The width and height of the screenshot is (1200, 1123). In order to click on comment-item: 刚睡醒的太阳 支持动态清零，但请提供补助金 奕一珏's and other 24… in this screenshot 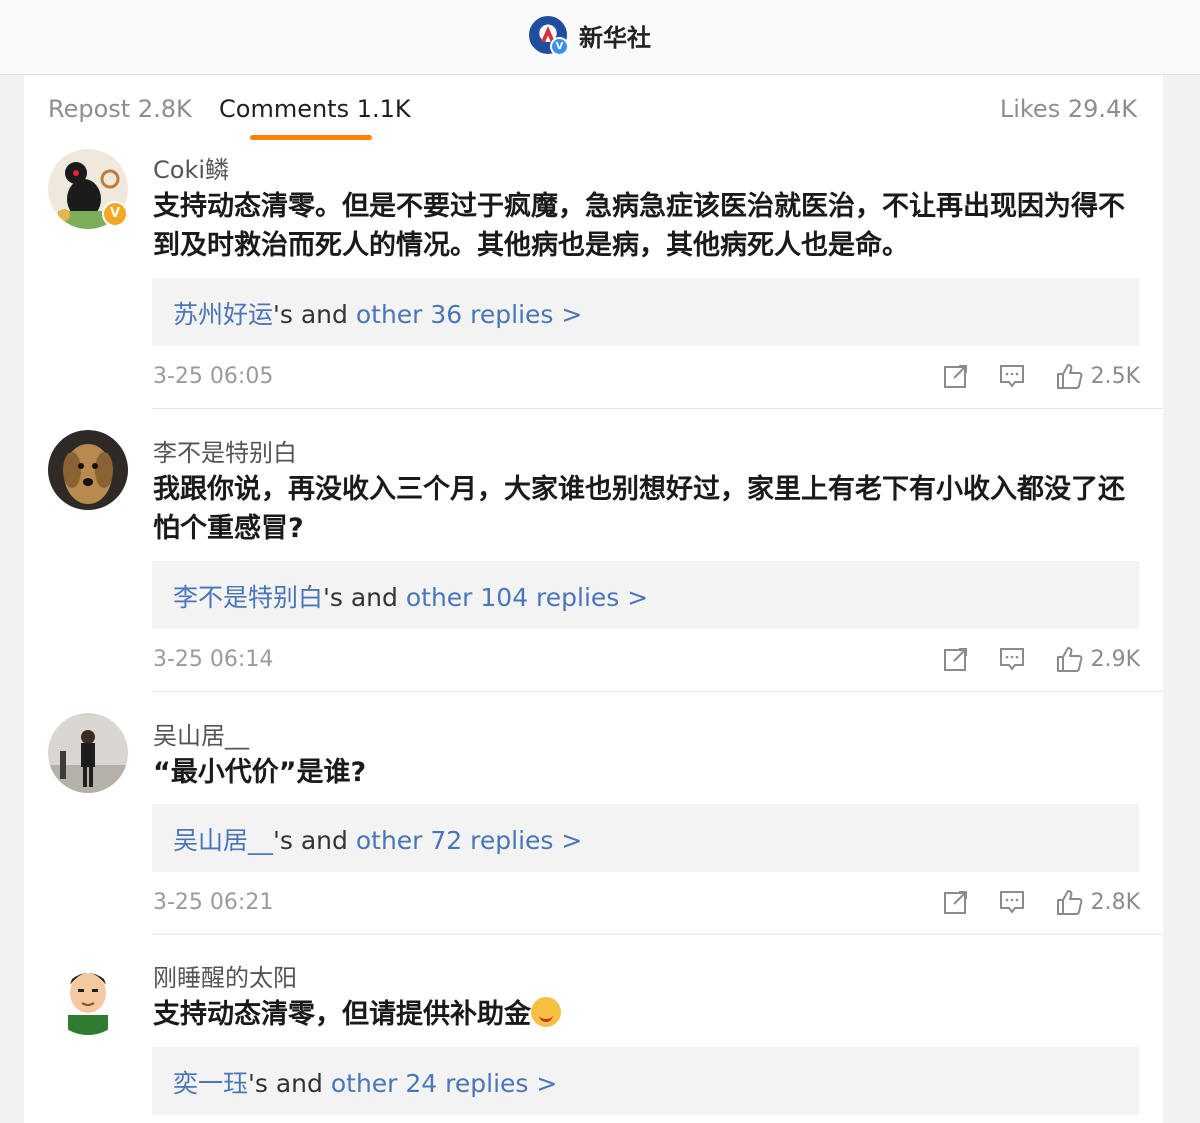, I will do `click(593, 1039)`.